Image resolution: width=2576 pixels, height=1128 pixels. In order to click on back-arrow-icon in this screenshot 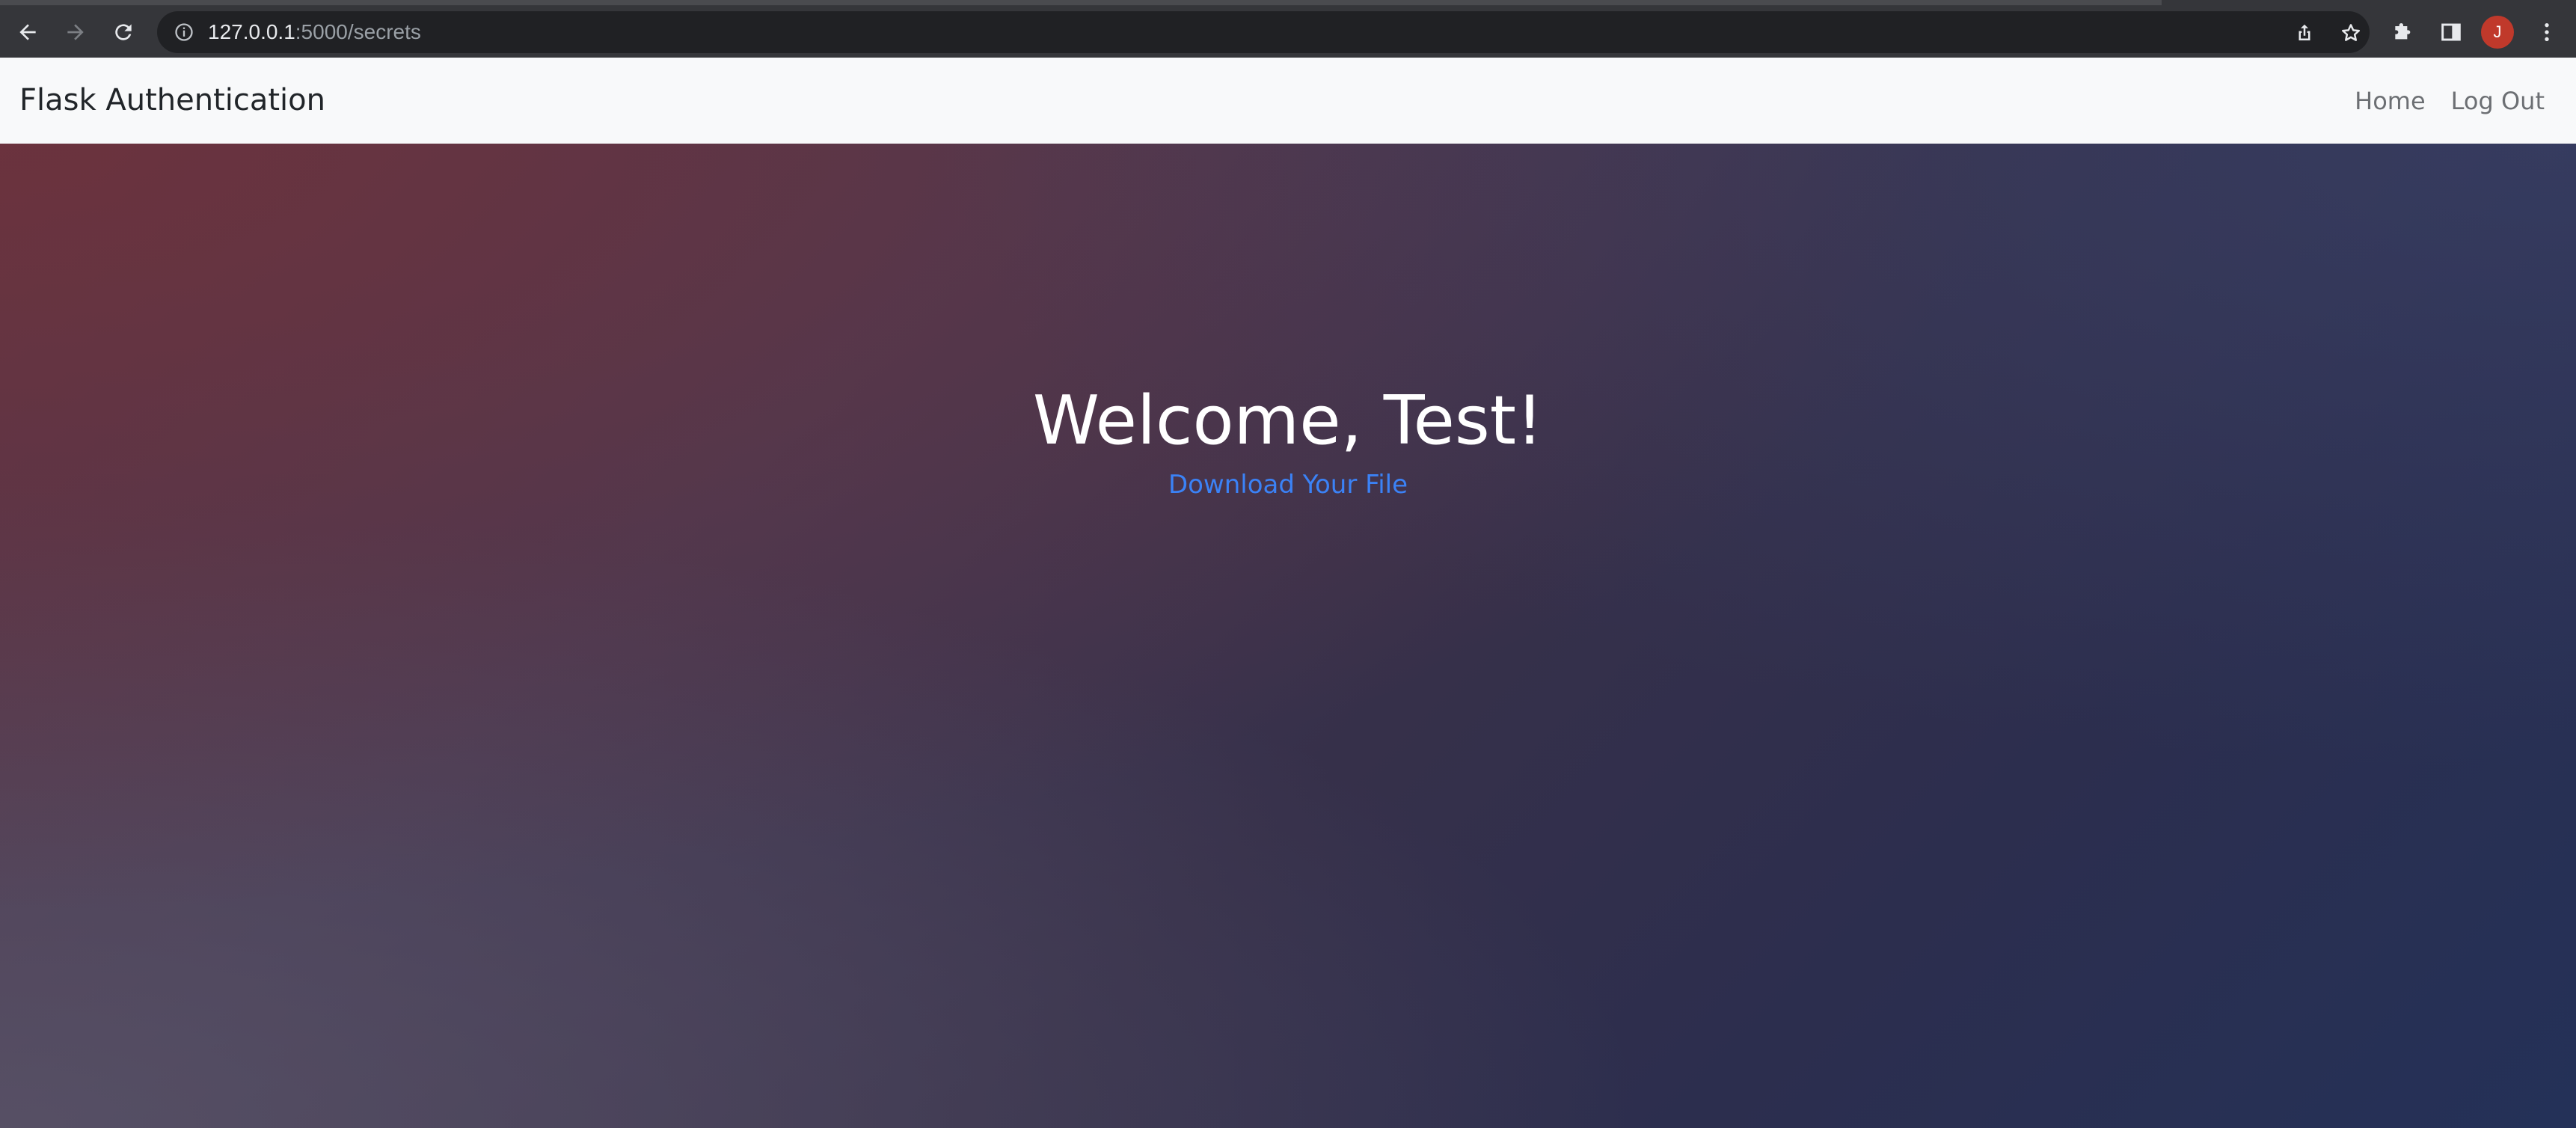, I will do `click(27, 32)`.